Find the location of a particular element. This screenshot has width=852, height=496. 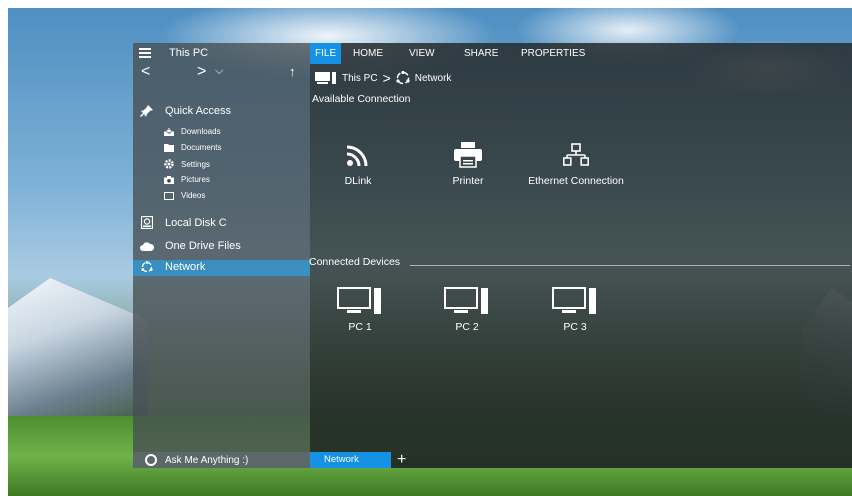

cortana-circle-icon is located at coordinates (151, 460).